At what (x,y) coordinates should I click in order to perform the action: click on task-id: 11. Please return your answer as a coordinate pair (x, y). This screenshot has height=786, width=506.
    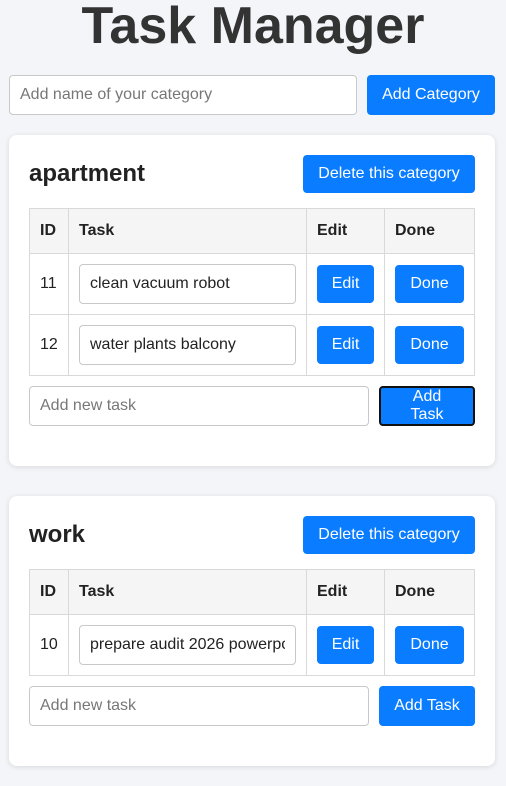
    Looking at the image, I should click on (49, 284).